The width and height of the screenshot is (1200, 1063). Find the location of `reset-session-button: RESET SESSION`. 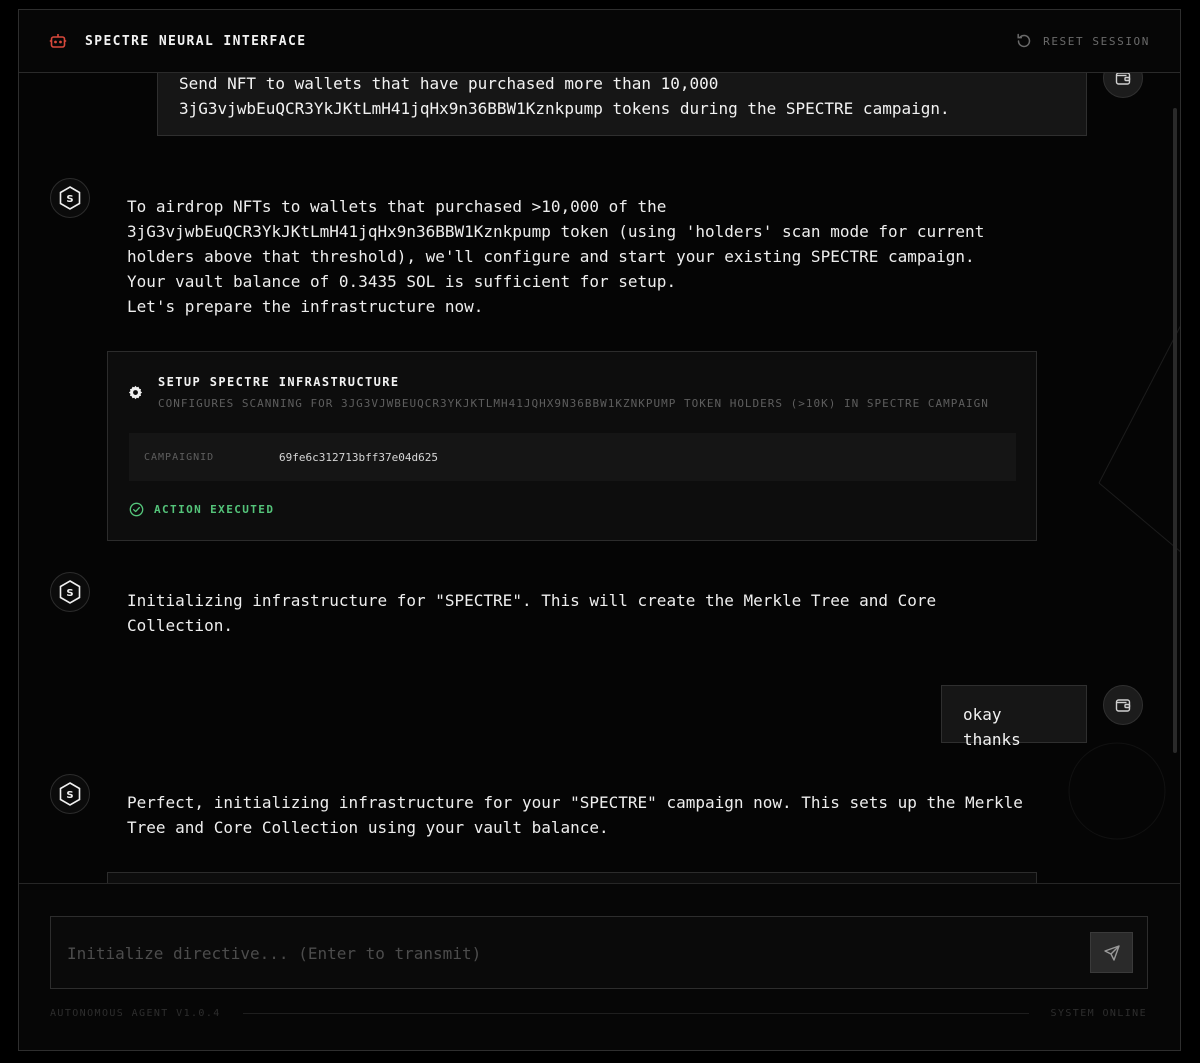

reset-session-button: RESET SESSION is located at coordinates (1082, 41).